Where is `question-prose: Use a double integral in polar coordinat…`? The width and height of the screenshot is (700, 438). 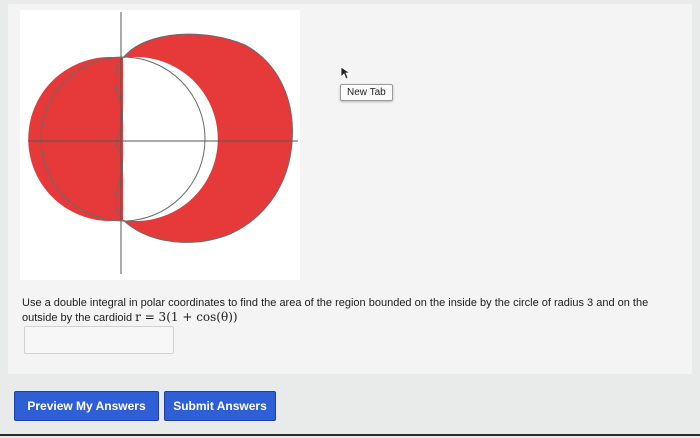
question-prose: Use a double integral in polar coordinat… is located at coordinates (335, 310).